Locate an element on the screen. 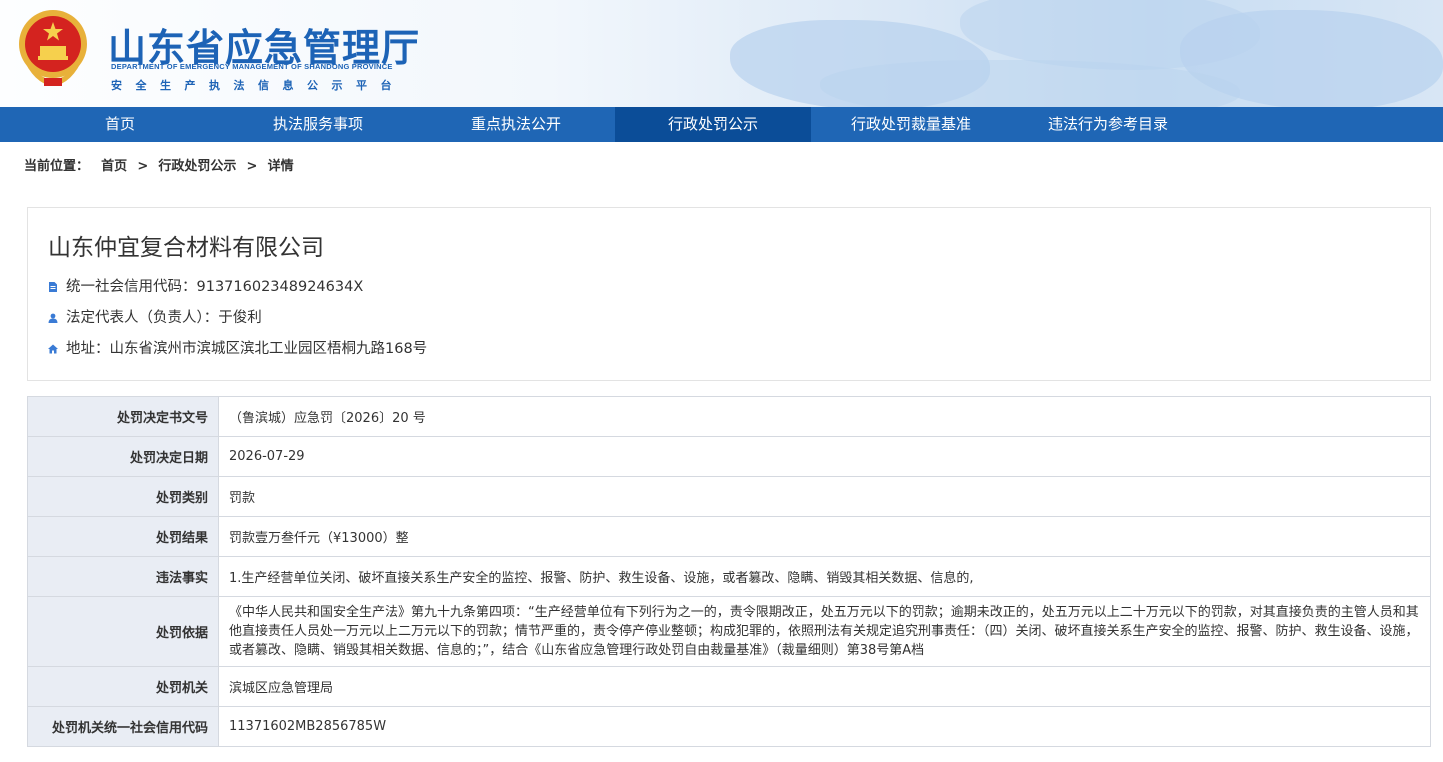  table-row: 处罚决定书文号 （鲁滨城）应急罚〔2026〕20 号 is located at coordinates (729, 416).